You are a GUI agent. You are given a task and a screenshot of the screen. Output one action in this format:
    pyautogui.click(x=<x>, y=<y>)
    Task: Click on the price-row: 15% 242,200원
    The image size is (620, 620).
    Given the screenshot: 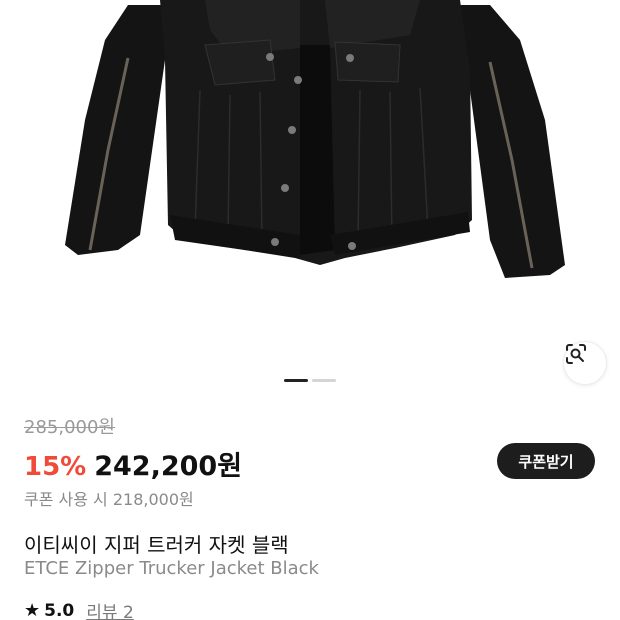 What is the action you would take?
    pyautogui.click(x=133, y=463)
    